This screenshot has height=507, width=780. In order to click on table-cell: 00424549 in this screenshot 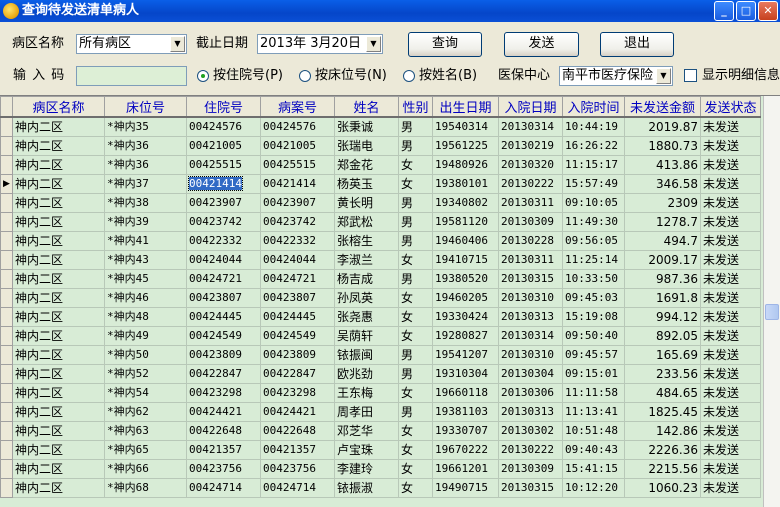, I will do `click(297, 336)`.